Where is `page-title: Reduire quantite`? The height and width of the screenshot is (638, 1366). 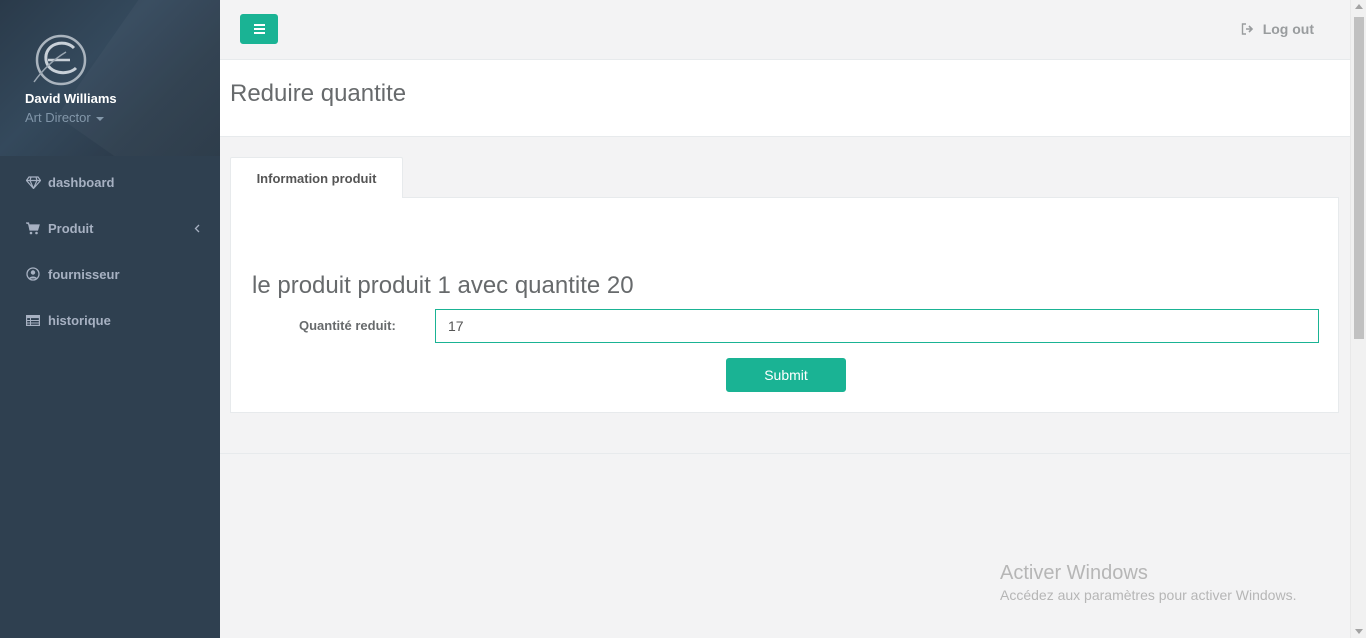 page-title: Reduire quantite is located at coordinates (318, 93).